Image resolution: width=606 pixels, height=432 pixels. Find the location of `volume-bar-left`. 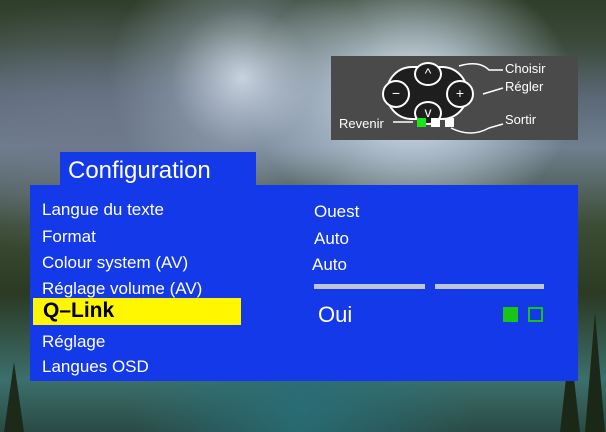

volume-bar-left is located at coordinates (369, 286).